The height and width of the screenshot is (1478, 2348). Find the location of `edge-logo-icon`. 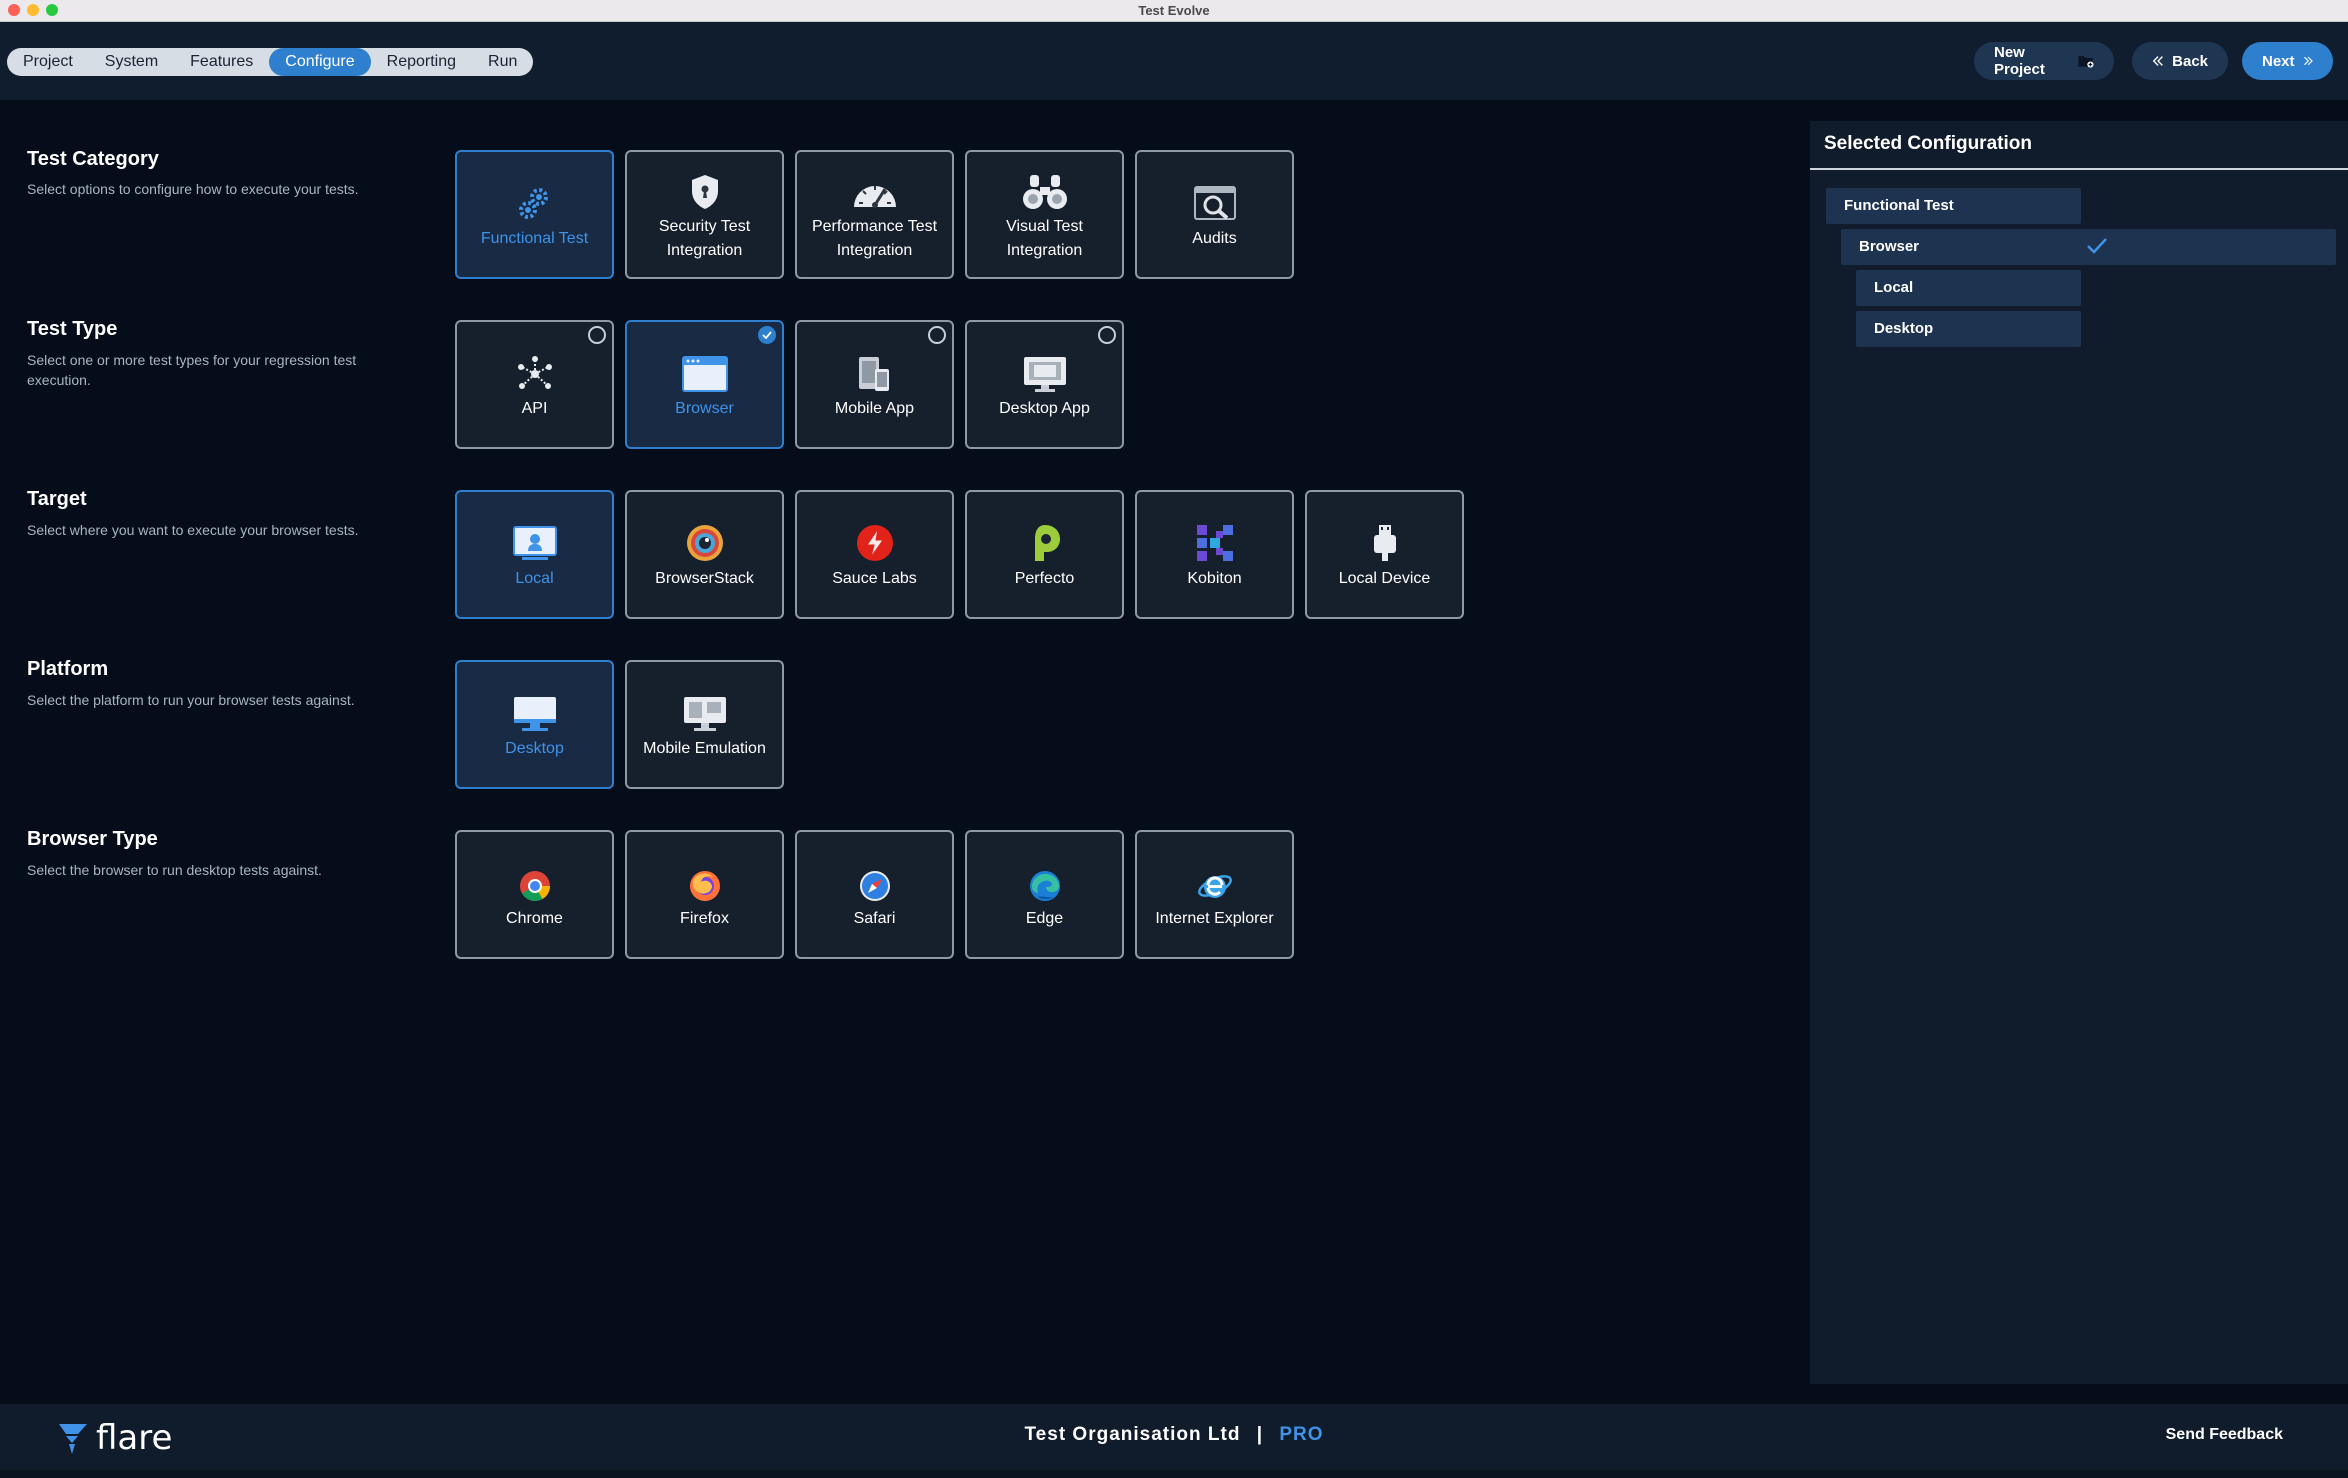

edge-logo-icon is located at coordinates (1045, 881).